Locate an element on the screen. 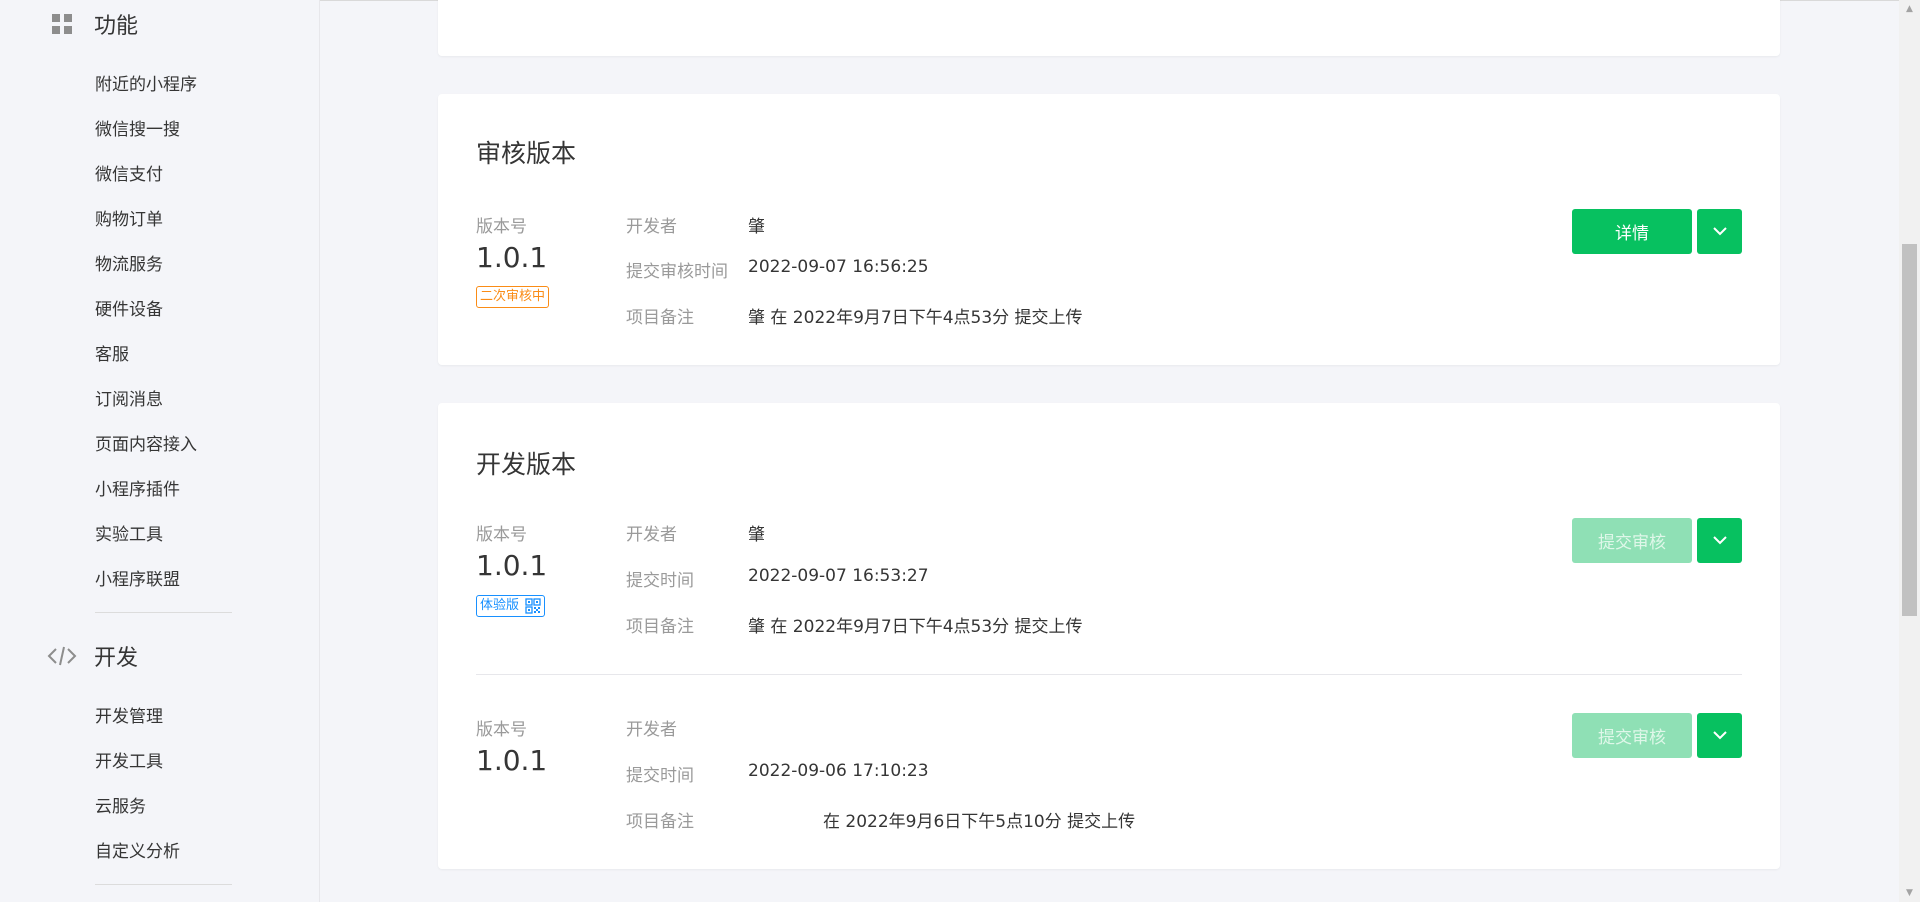 Image resolution: width=1920 pixels, height=902 pixels. trial-badge-label: 体验版 is located at coordinates (500, 605).